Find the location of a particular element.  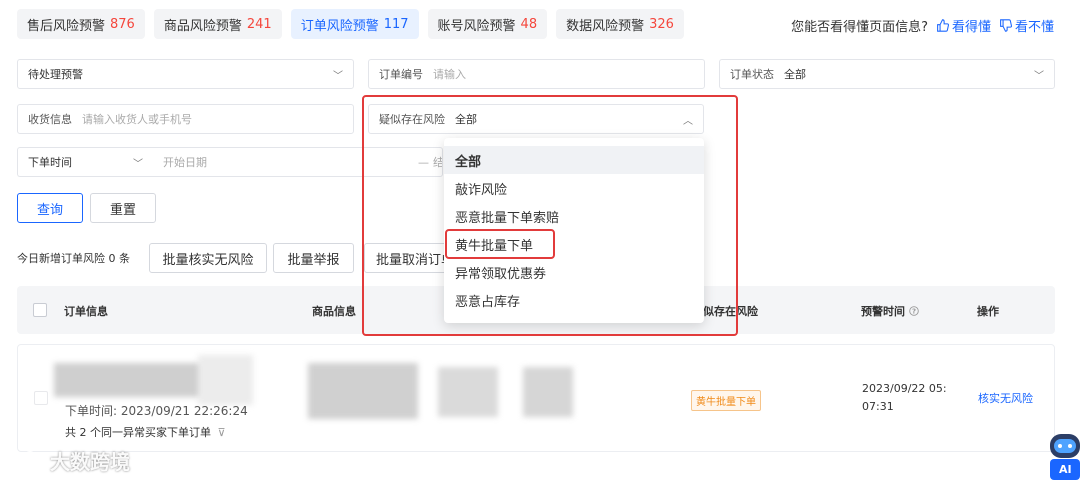

tab-count: 48 is located at coordinates (529, 24).